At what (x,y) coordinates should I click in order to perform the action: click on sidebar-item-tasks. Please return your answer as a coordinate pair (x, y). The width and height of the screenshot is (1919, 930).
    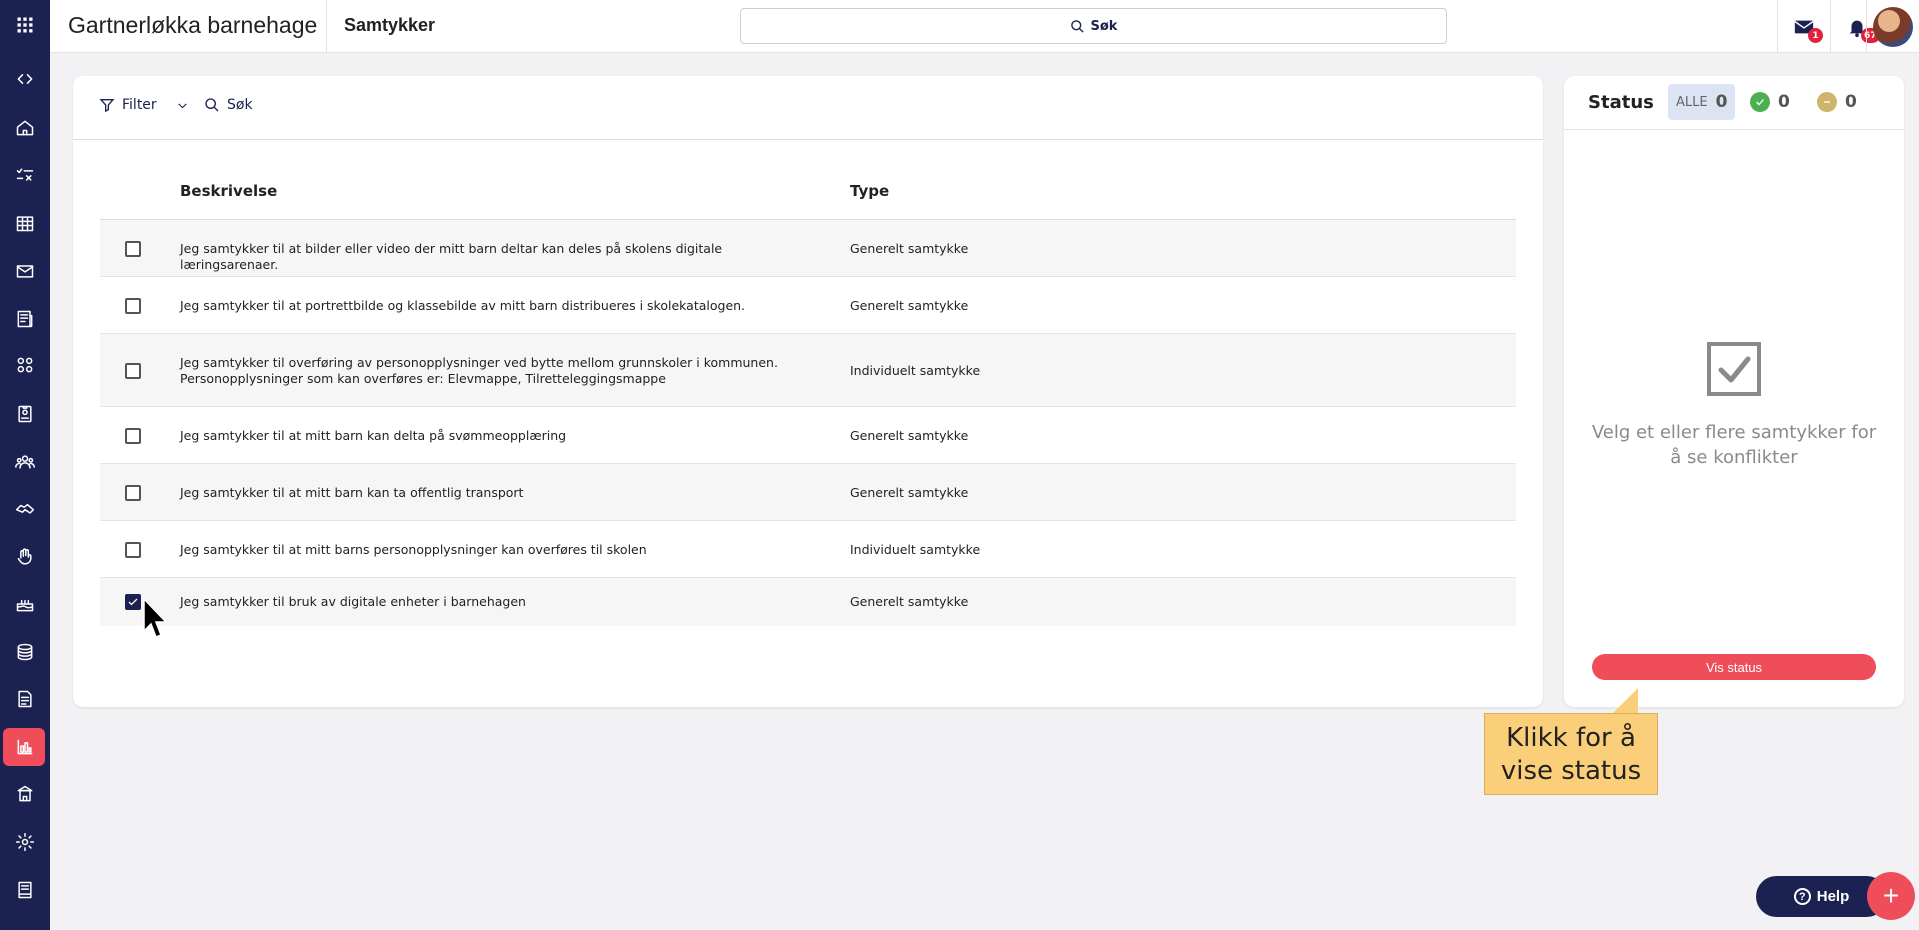
    Looking at the image, I should click on (25, 175).